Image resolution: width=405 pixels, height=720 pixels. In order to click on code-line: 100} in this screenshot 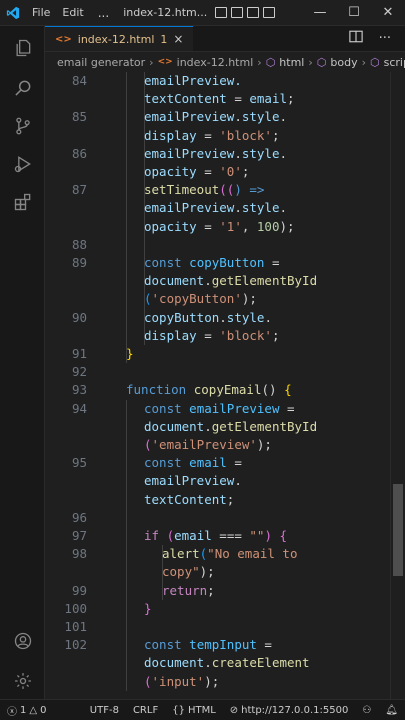, I will do `click(217, 609)`.